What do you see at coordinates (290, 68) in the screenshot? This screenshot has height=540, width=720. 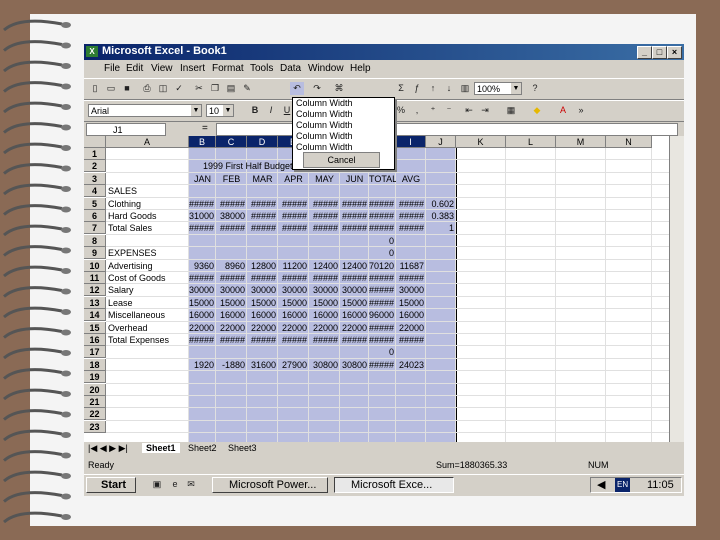 I see `menu-data: Data` at bounding box center [290, 68].